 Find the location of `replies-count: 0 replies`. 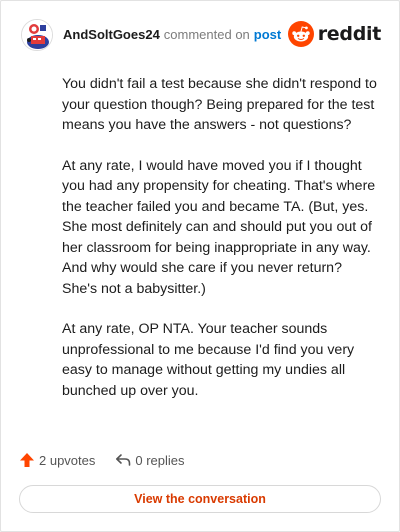

replies-count: 0 replies is located at coordinates (160, 460).